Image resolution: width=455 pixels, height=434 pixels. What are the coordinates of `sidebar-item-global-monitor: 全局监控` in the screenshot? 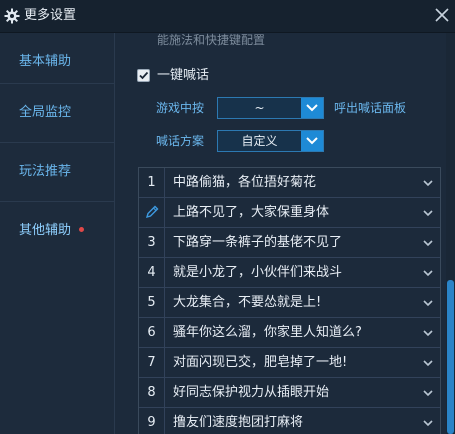 It's located at (57, 113).